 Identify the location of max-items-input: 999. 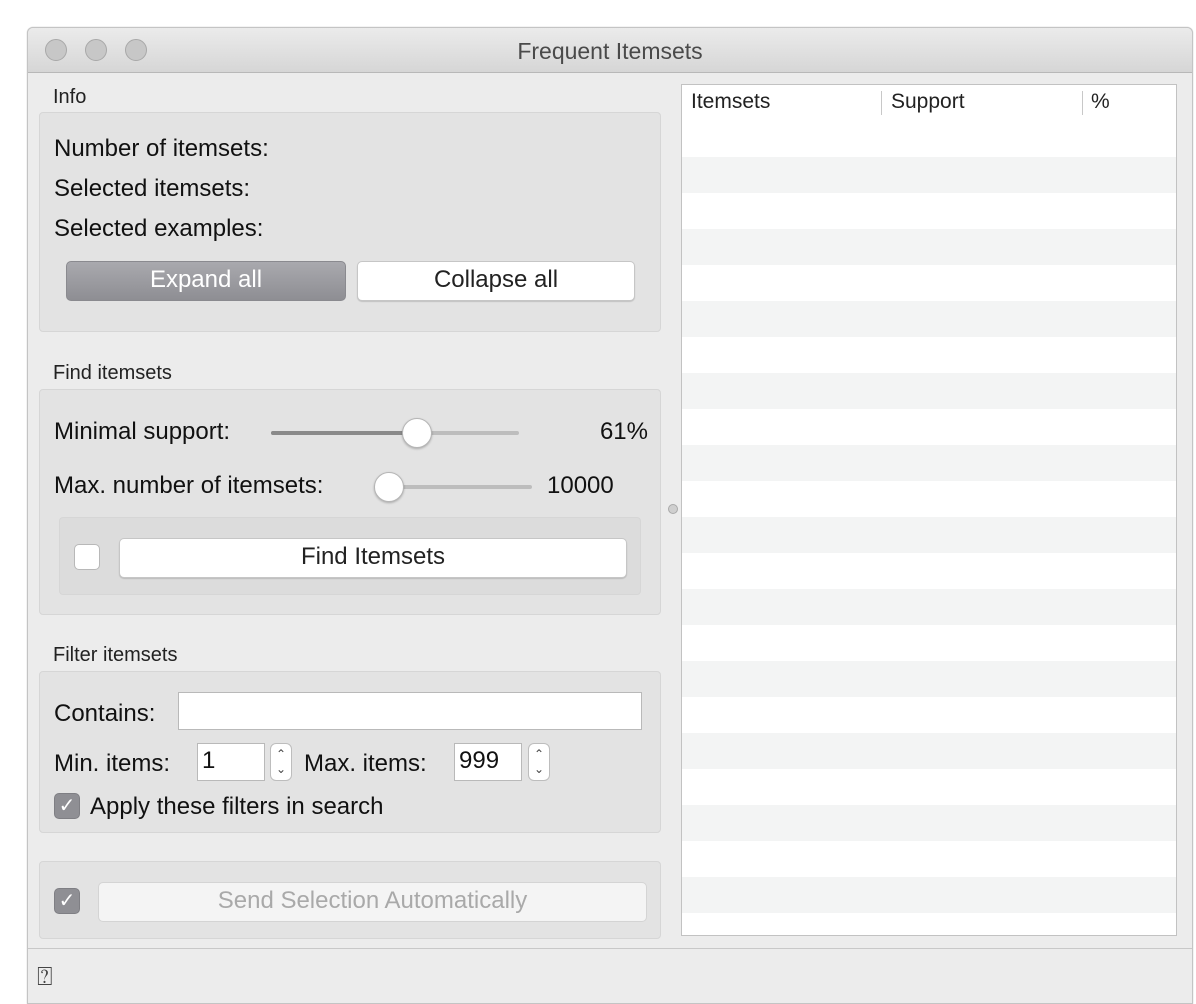
(488, 762).